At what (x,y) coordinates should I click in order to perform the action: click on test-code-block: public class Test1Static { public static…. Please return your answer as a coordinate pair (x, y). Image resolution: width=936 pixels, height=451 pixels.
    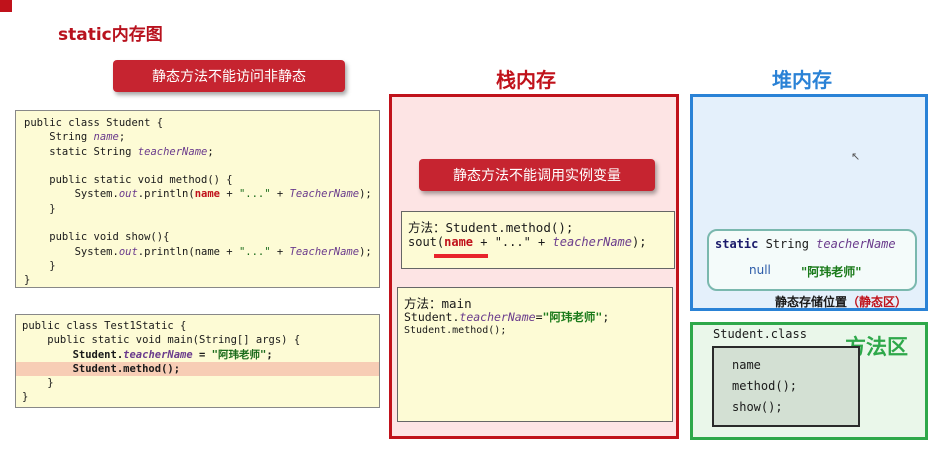
    Looking at the image, I should click on (197, 361).